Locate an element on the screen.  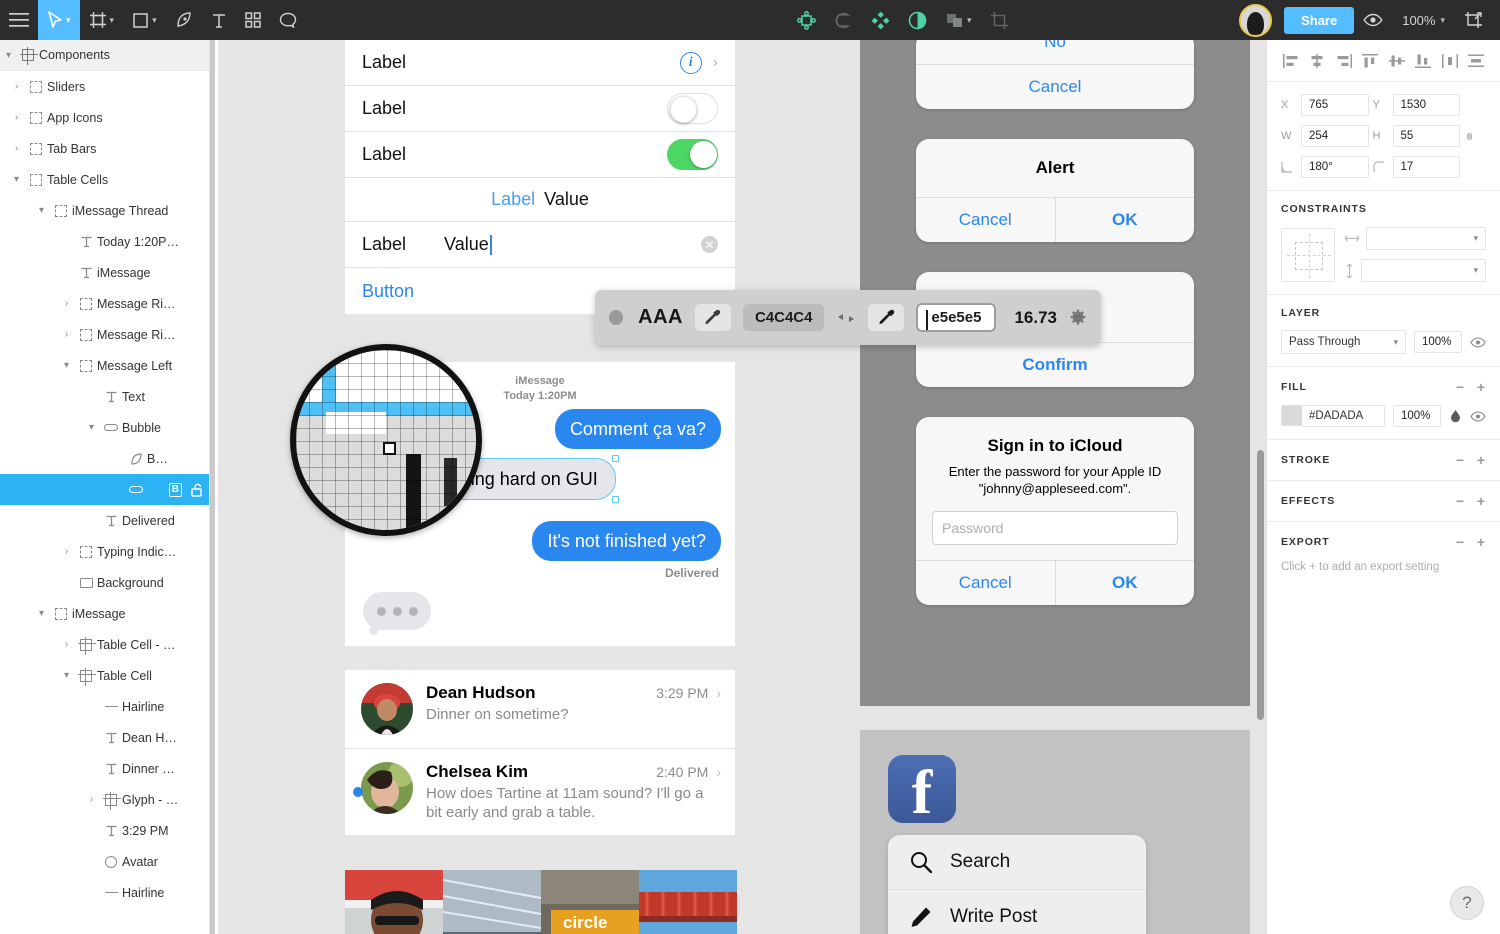
fill-style-icon is located at coordinates (1455, 416).